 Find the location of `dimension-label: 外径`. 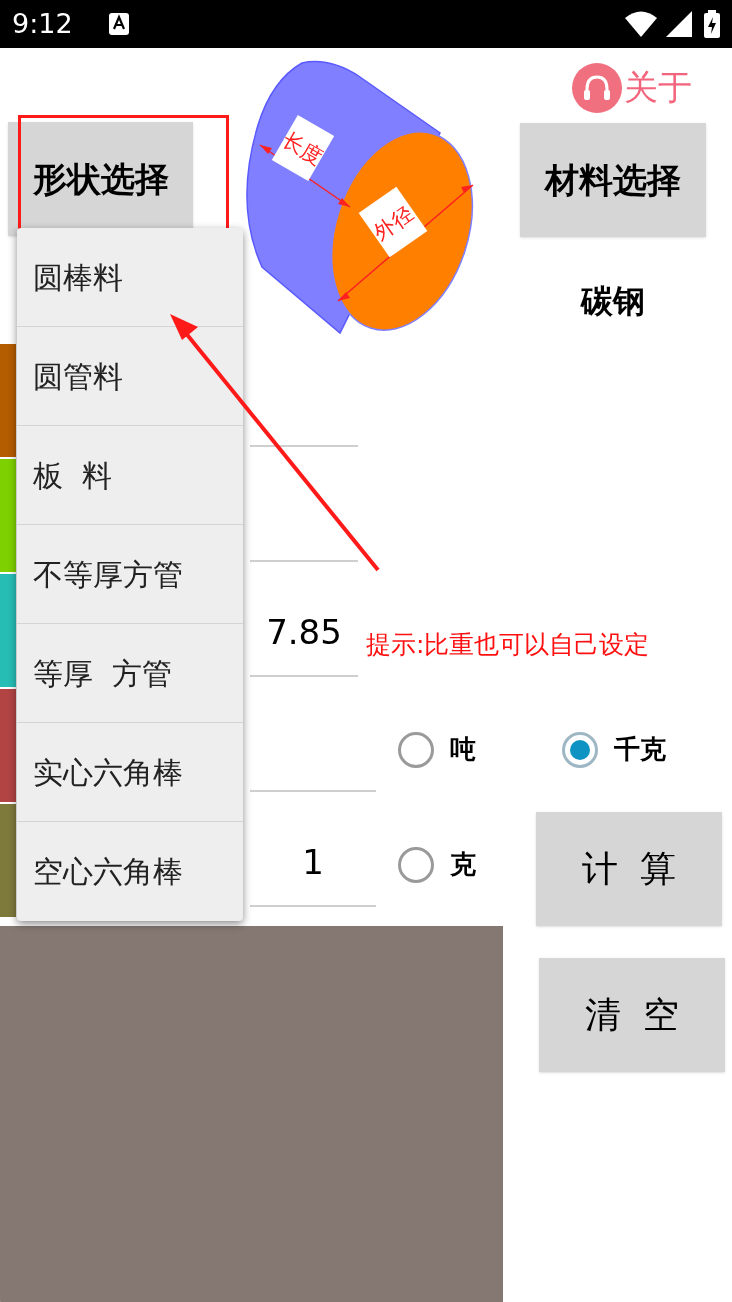

dimension-label: 外径 is located at coordinates (393, 222).